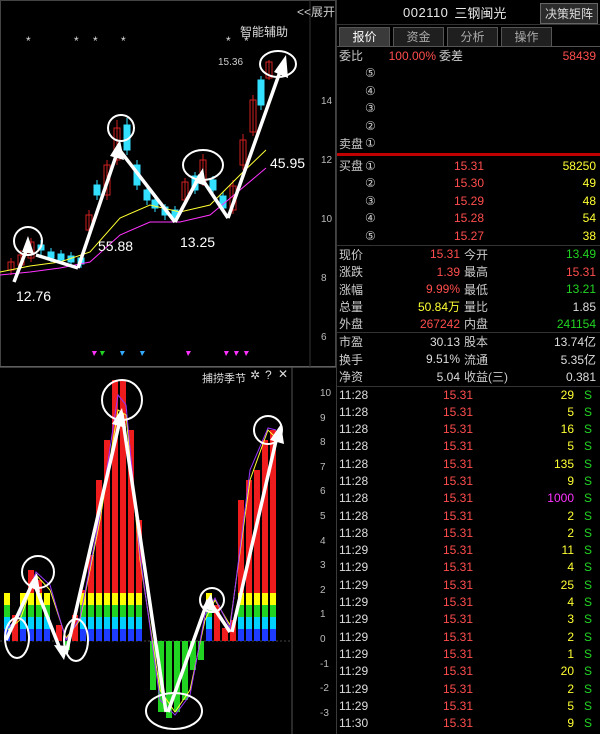 This screenshot has height=734, width=600. Describe the element at coordinates (351, 359) in the screenshot. I see `quote-label: 换手` at that location.